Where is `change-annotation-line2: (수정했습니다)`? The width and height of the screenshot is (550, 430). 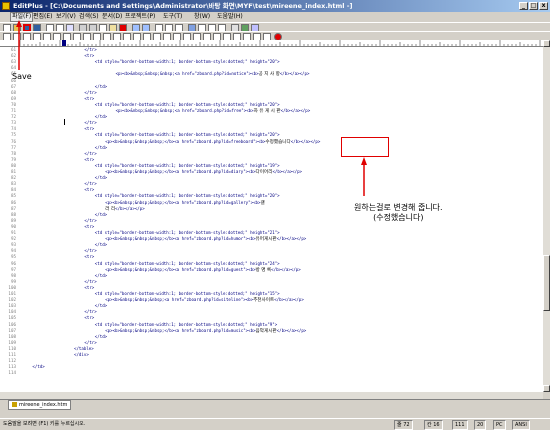
change-annotation-line2: (수정했습니다) is located at coordinates (398, 217).